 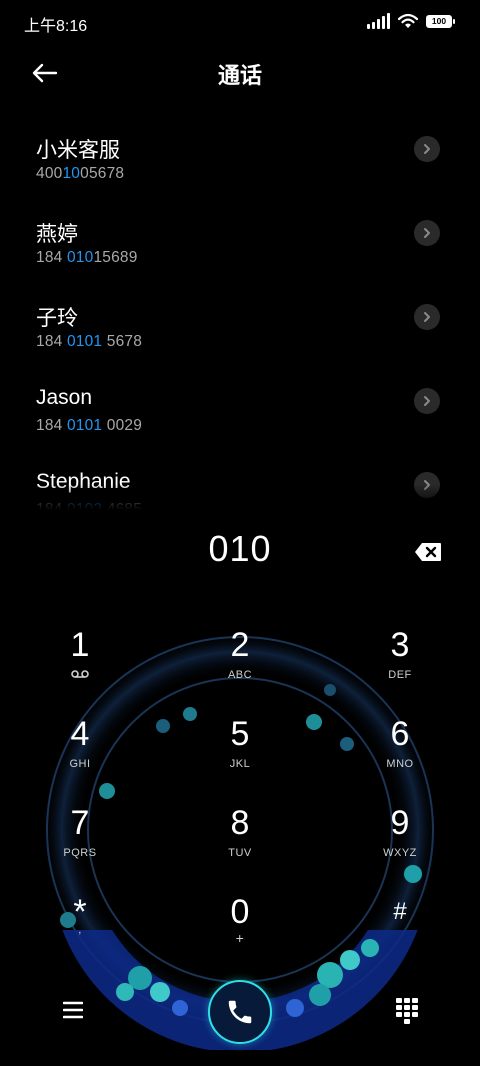 What do you see at coordinates (400, 675) in the screenshot?
I see `key-letters: DEF` at bounding box center [400, 675].